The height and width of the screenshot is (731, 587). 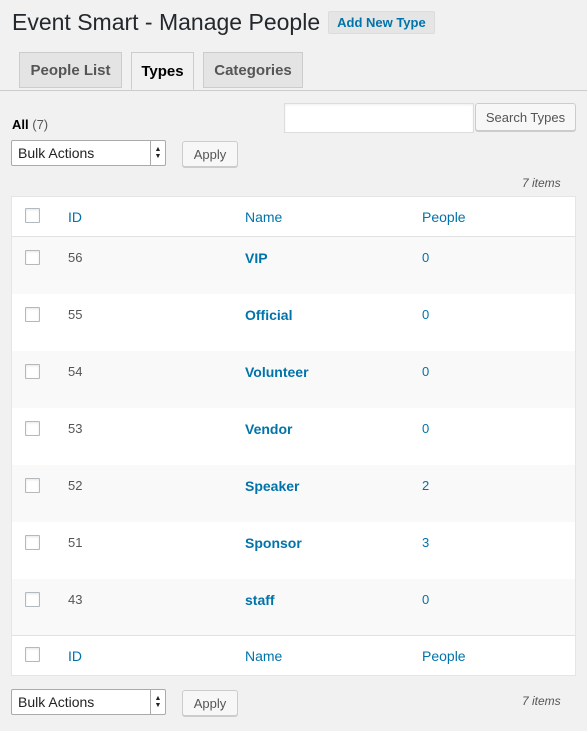 I want to click on table-row: 53 Vendor 0, so click(x=294, y=436).